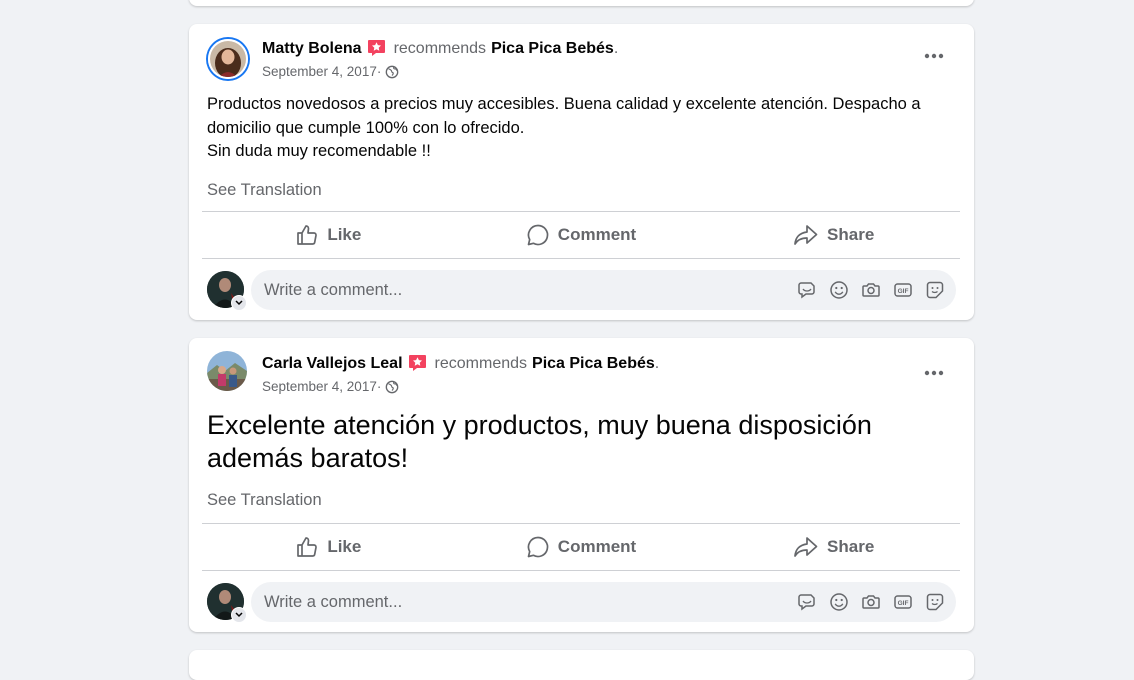  I want to click on author-name: Matty Bolena, so click(312, 49).